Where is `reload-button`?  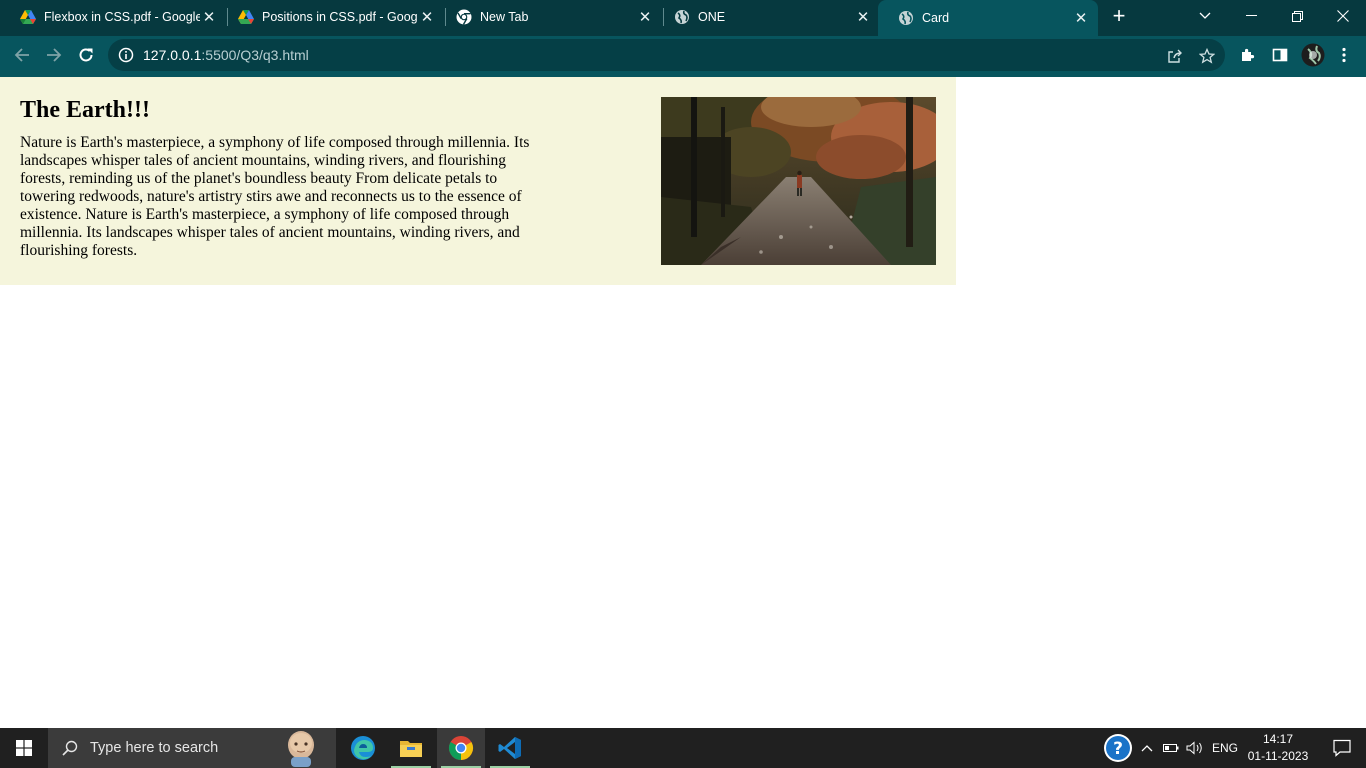 reload-button is located at coordinates (86, 55).